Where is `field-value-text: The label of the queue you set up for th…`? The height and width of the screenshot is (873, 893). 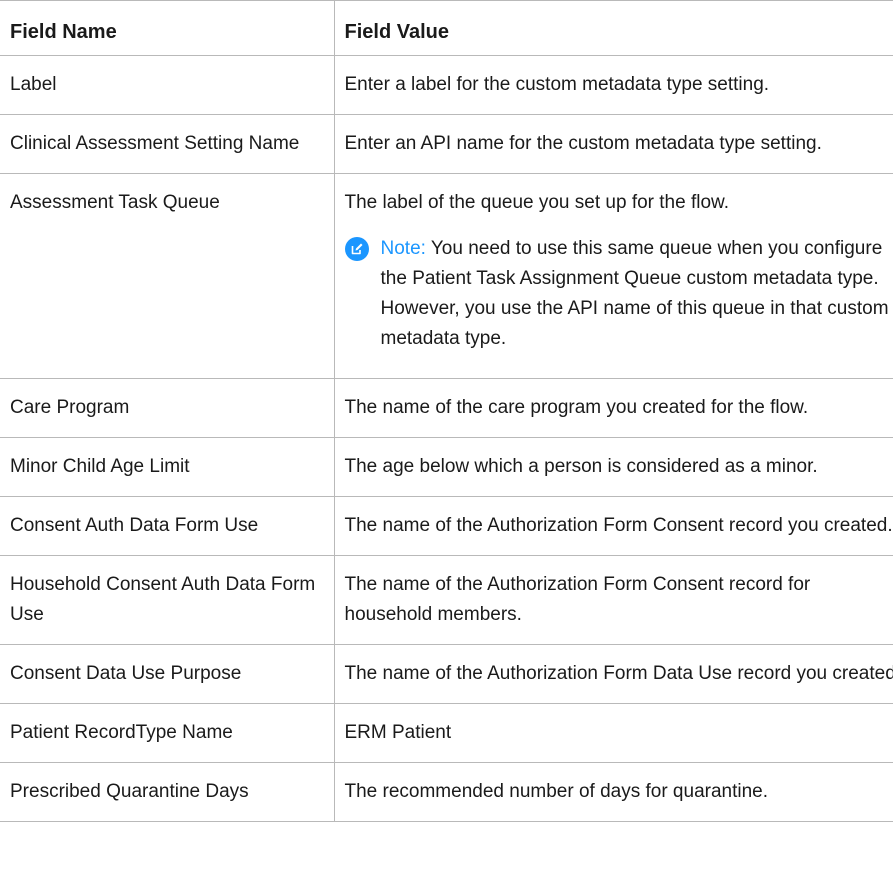
field-value-text: The label of the queue you set up for th… is located at coordinates (536, 202).